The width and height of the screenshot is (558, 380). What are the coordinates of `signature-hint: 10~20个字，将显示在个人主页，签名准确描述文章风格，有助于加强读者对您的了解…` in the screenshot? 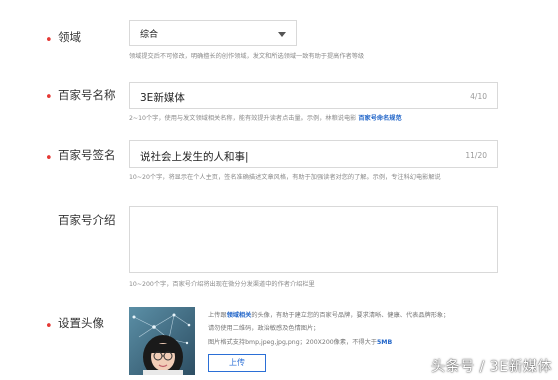 It's located at (285, 177).